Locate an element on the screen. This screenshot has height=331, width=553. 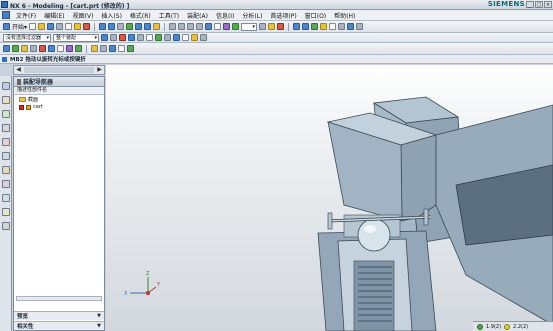
visibility-checkbox is located at coordinates (21, 107).